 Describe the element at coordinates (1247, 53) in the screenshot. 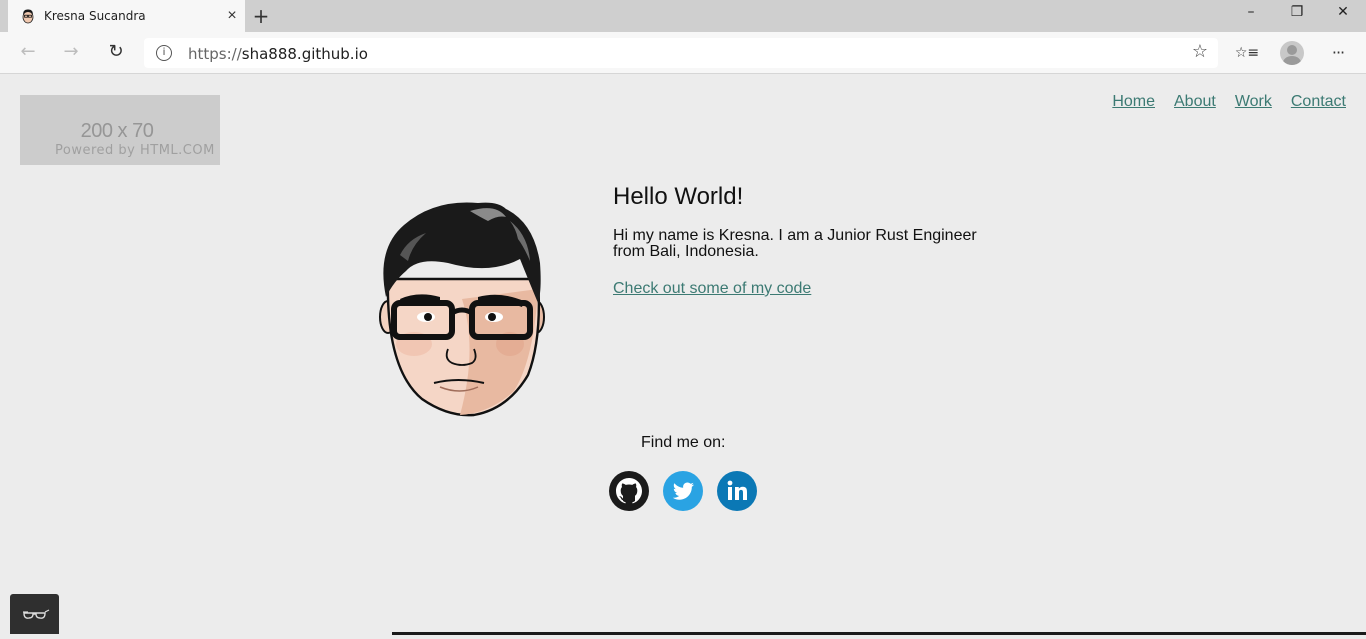

I see `favorites-icon: ☆≡` at that location.